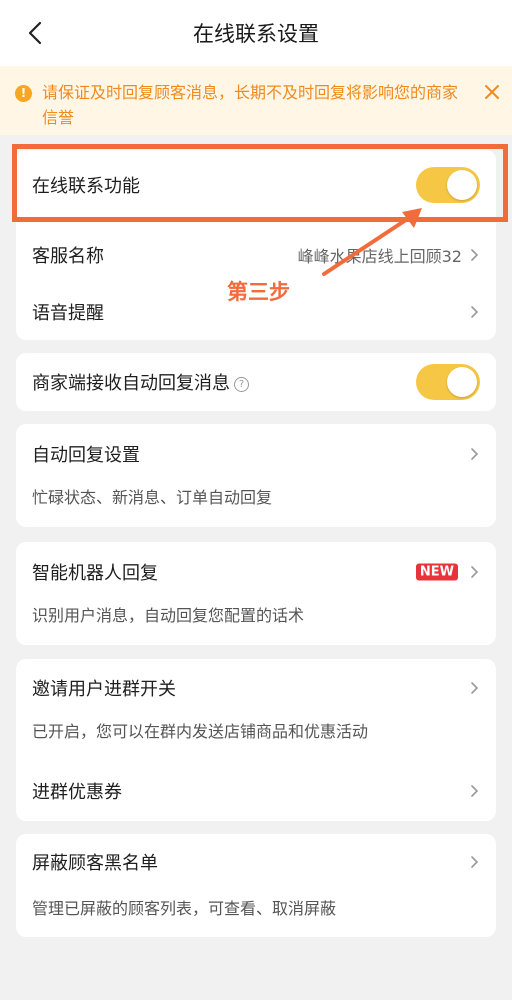 The image size is (512, 1000). I want to click on robot-reply-title: 智能机器人回复, so click(95, 573).